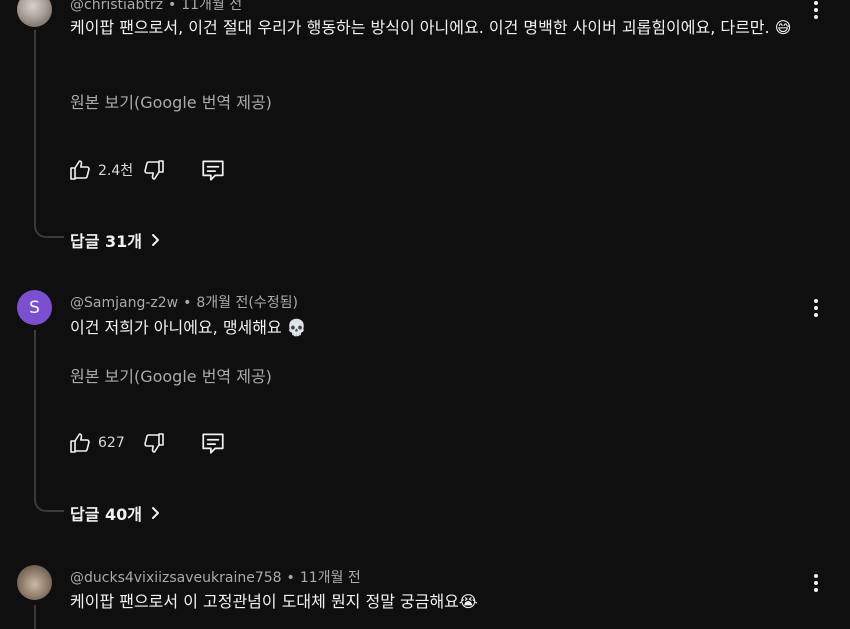 The width and height of the screenshot is (850, 629). I want to click on comment-text: 이건 저희가 아니에요, 맹세해요 💀, so click(188, 327).